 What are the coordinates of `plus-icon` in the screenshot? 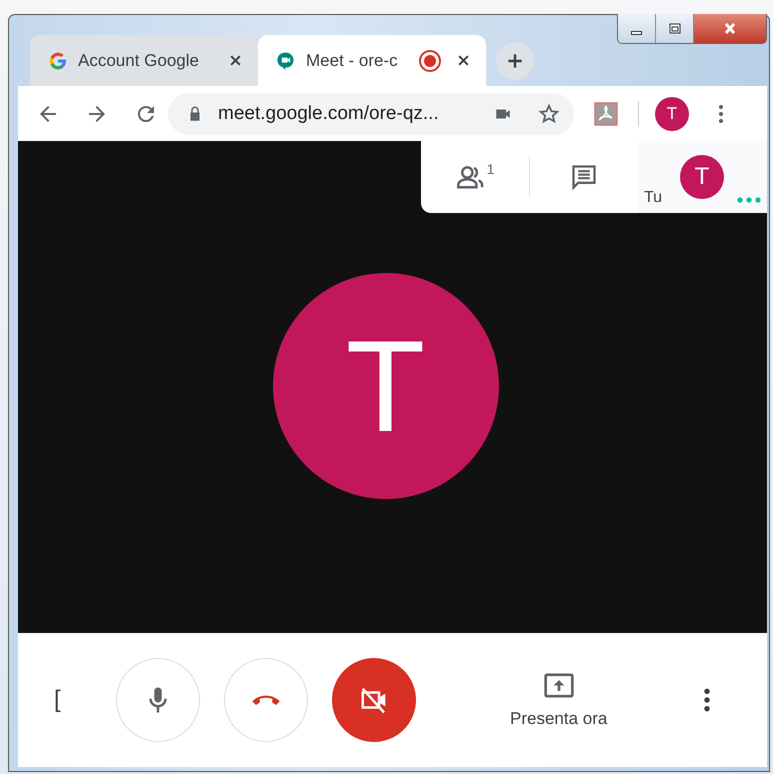 It's located at (515, 60).